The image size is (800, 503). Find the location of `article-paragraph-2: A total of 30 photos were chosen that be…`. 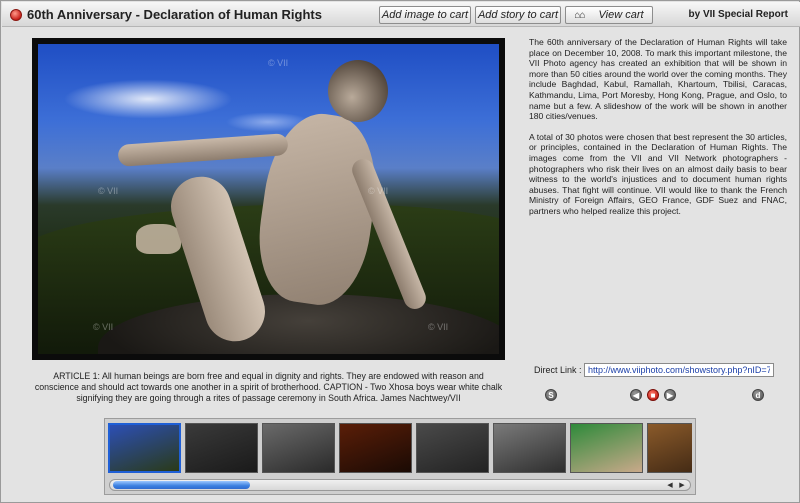

article-paragraph-2: A total of 30 photos were chosen that be… is located at coordinates (658, 173).